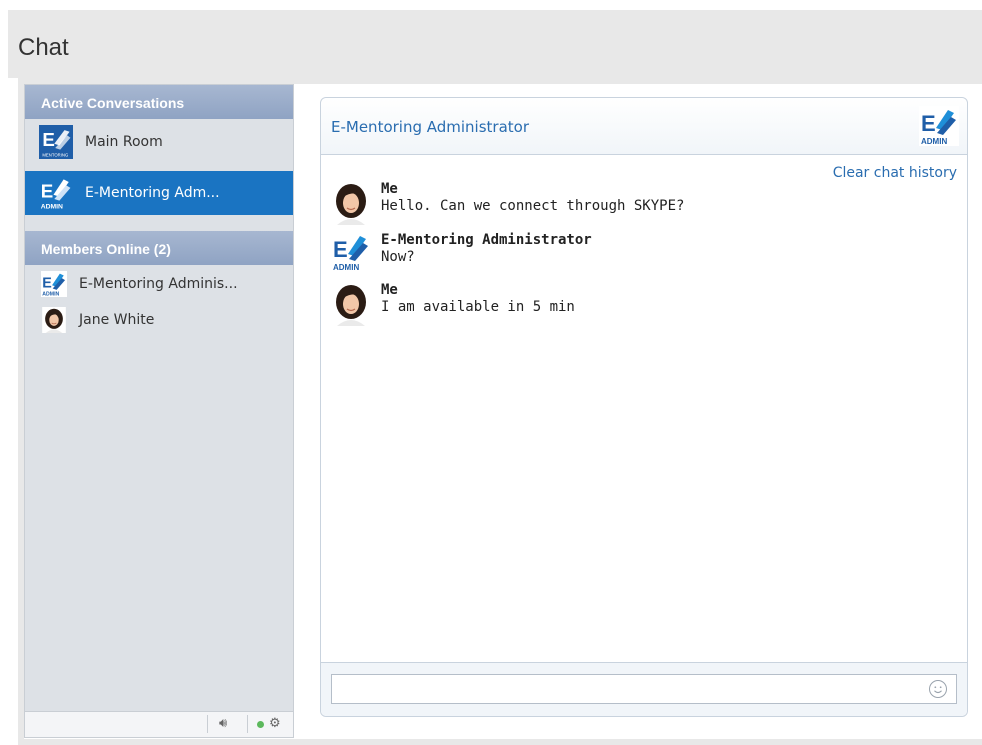  Describe the element at coordinates (430, 127) in the screenshot. I see `chat-title: E-Mentoring Administrator` at that location.